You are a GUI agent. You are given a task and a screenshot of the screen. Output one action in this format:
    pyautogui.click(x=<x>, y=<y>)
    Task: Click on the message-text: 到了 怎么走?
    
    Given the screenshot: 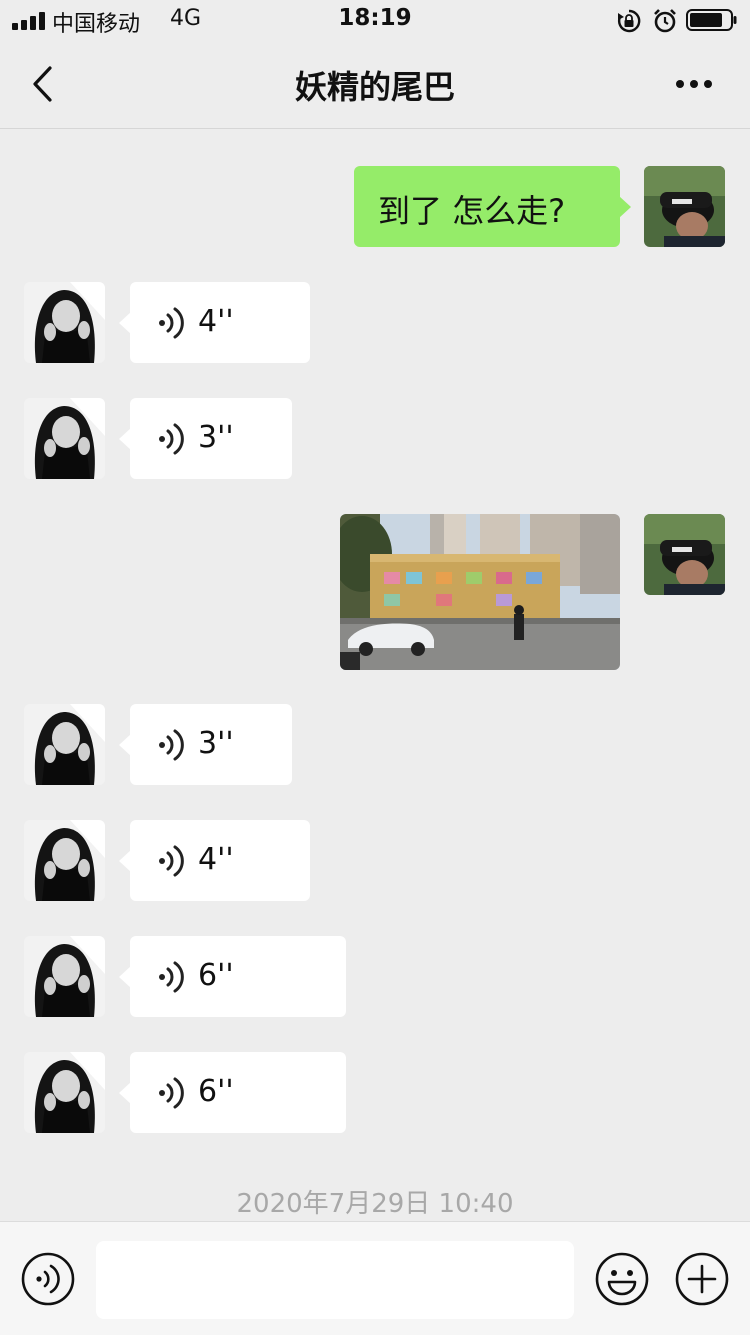 What is the action you would take?
    pyautogui.click(x=472, y=211)
    